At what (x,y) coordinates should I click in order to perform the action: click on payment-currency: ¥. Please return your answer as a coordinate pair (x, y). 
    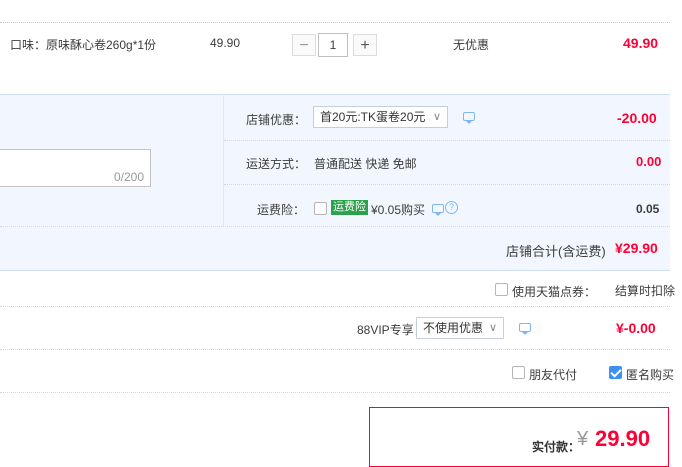
    Looking at the image, I should click on (583, 439).